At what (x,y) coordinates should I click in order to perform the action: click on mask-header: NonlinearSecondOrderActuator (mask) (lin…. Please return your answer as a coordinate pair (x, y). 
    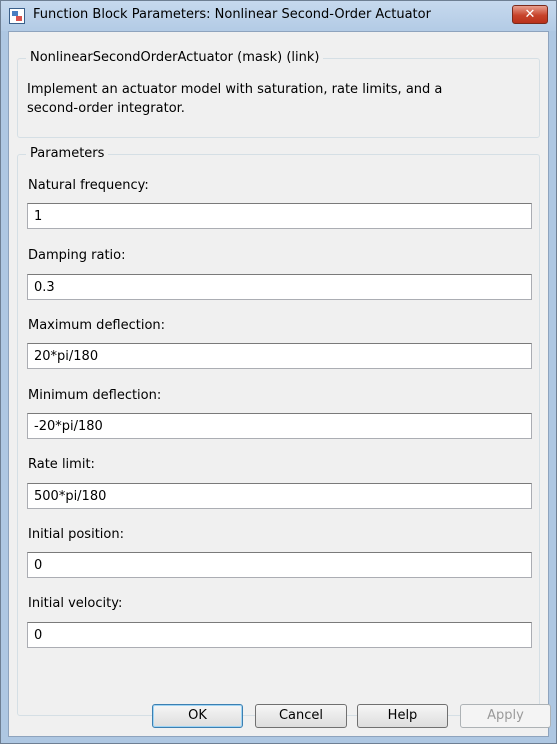
    Looking at the image, I should click on (175, 57).